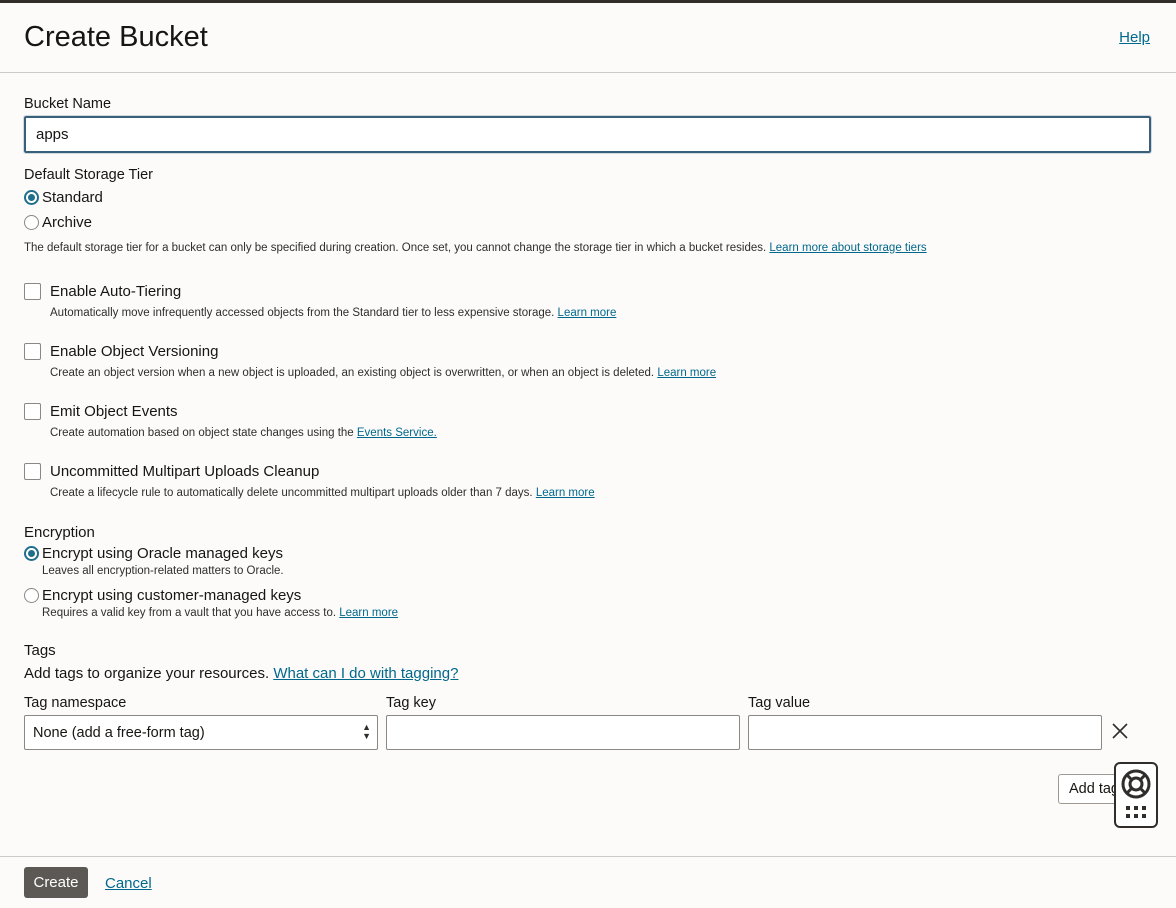 The height and width of the screenshot is (908, 1176). Describe the element at coordinates (565, 493) in the screenshot. I see `multipart-cleanup-learn-more-link: Learn more` at that location.